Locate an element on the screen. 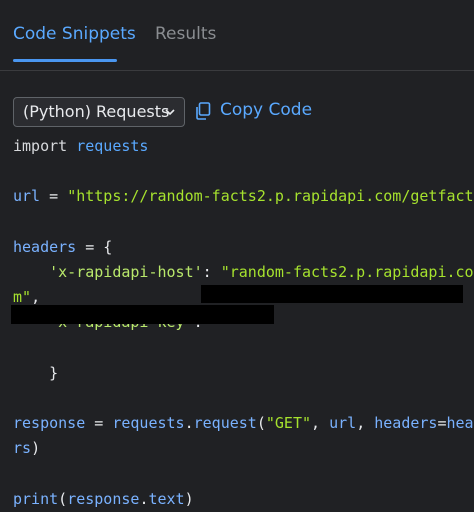 The width and height of the screenshot is (474, 512). module-name: requests is located at coordinates (112, 146).